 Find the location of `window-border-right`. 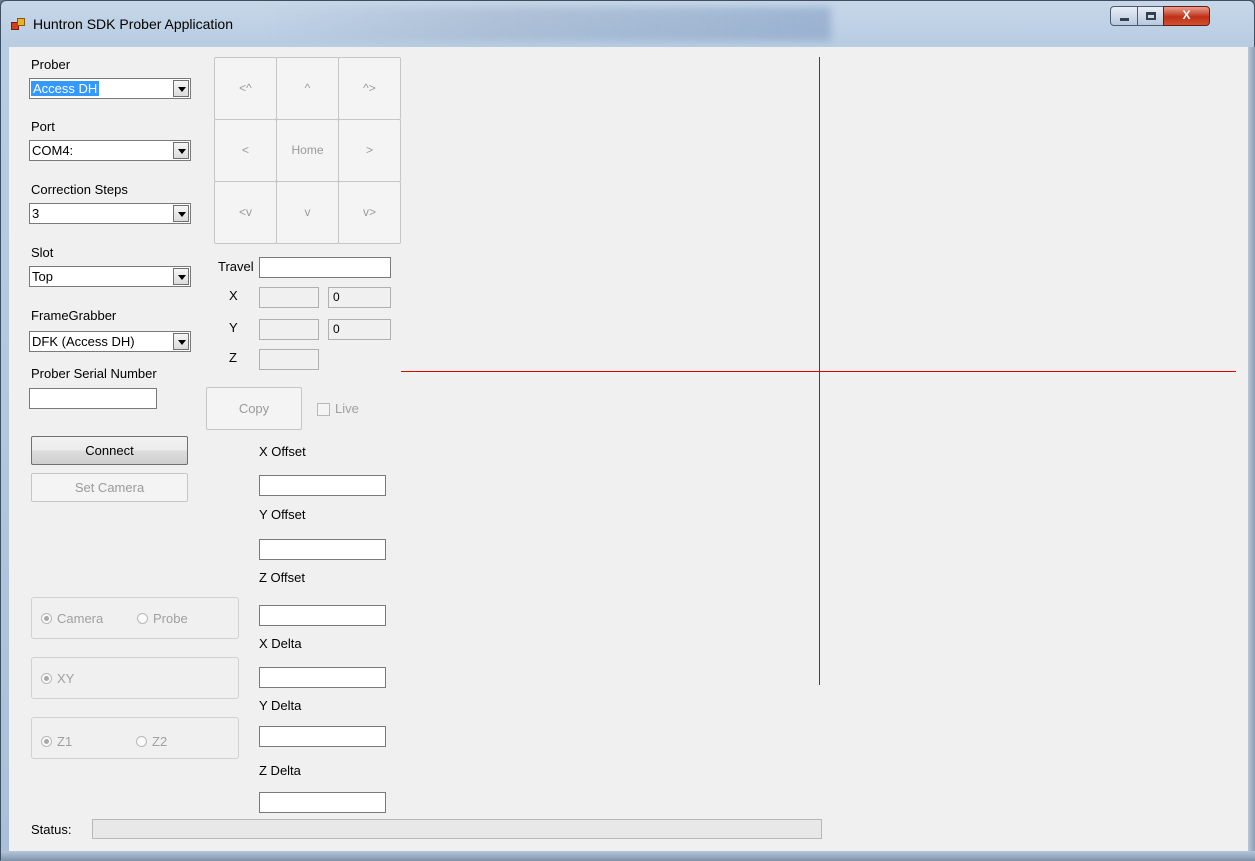

window-border-right is located at coordinates (1251, 454).